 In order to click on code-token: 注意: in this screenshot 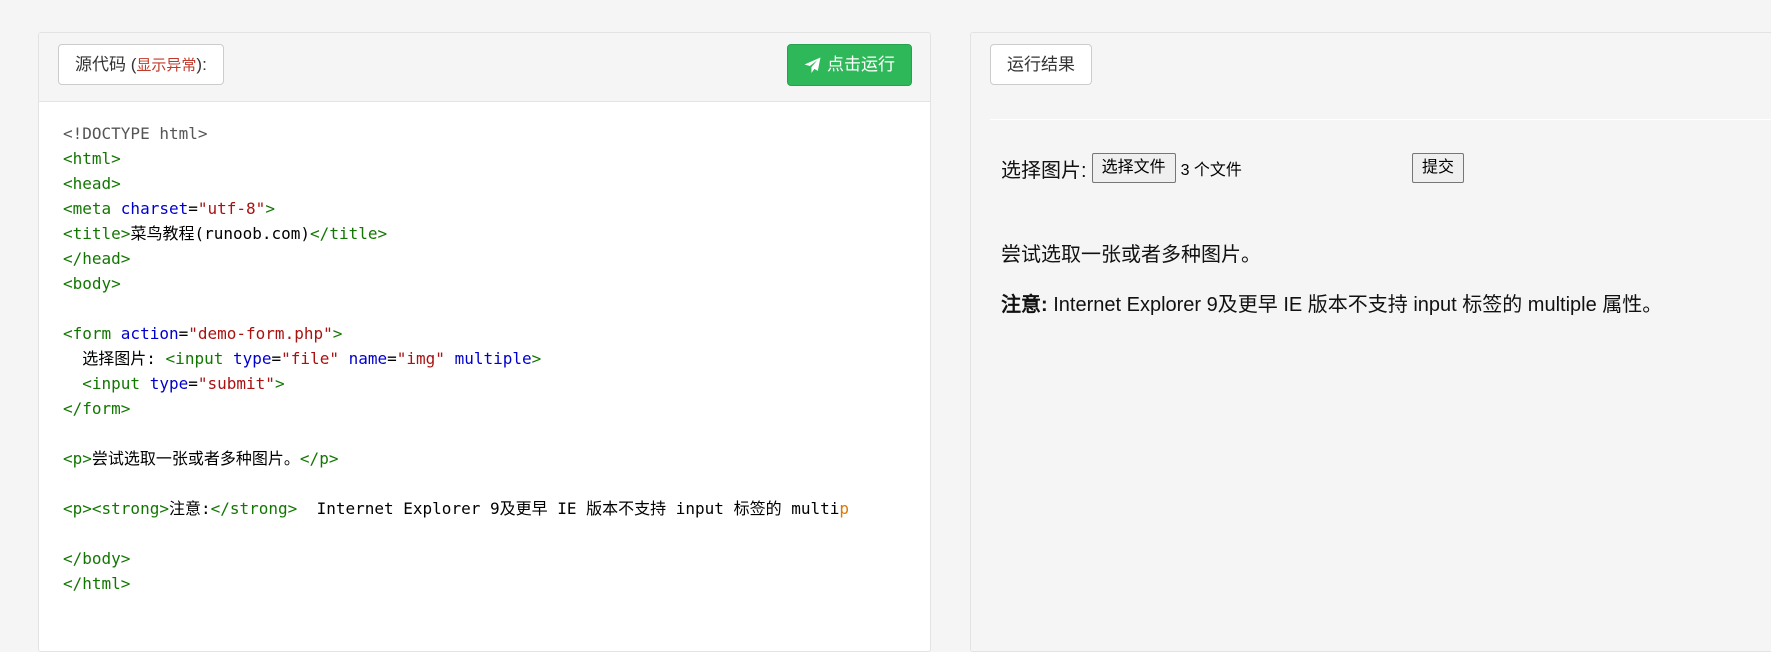, I will do `click(189, 508)`.